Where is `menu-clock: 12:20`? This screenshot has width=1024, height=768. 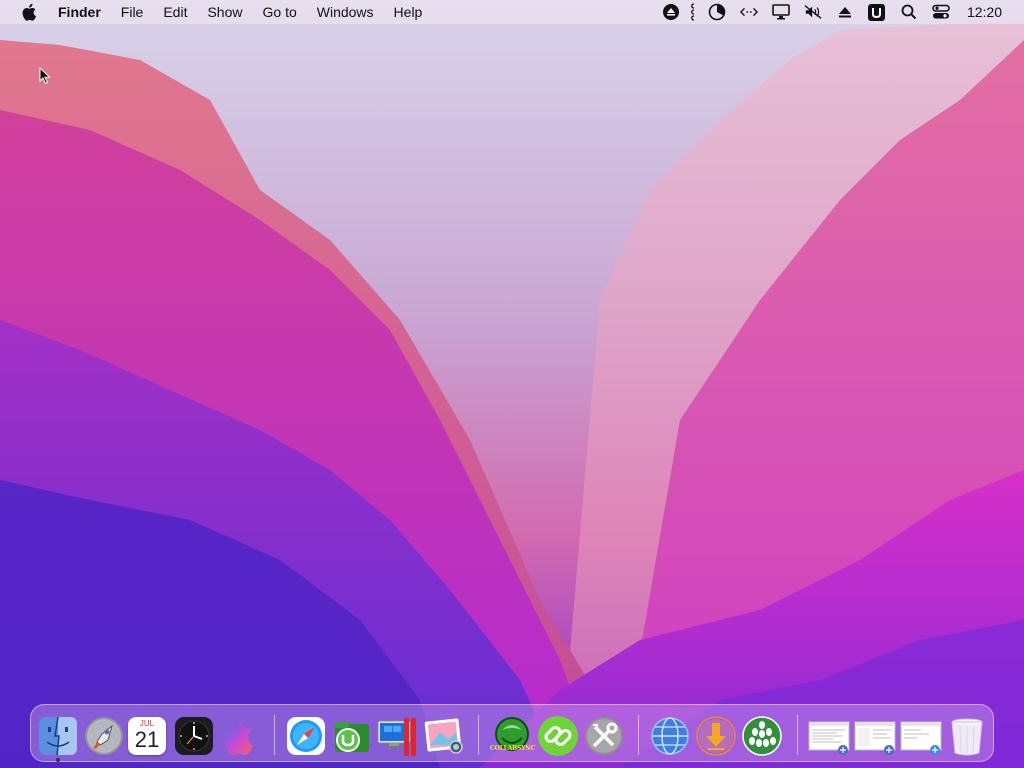
menu-clock: 12:20 is located at coordinates (984, 12).